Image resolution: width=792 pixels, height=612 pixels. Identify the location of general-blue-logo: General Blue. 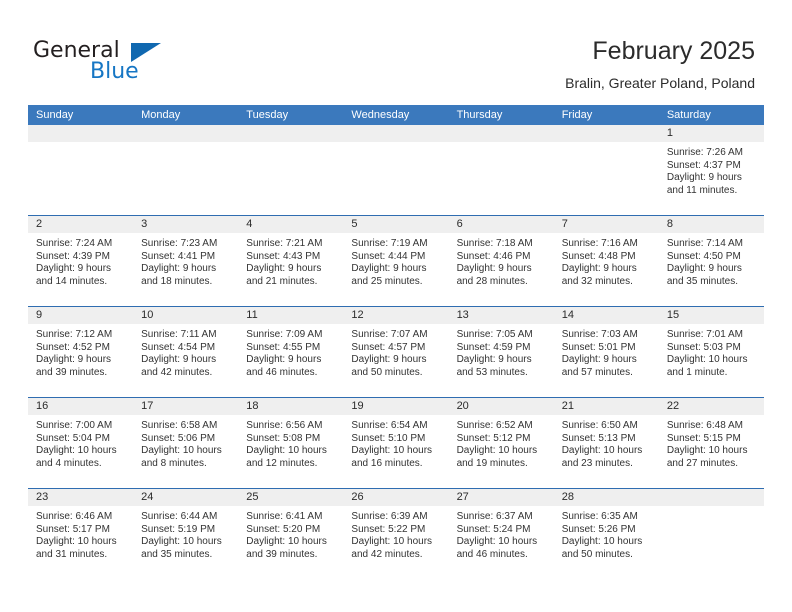
(123, 65).